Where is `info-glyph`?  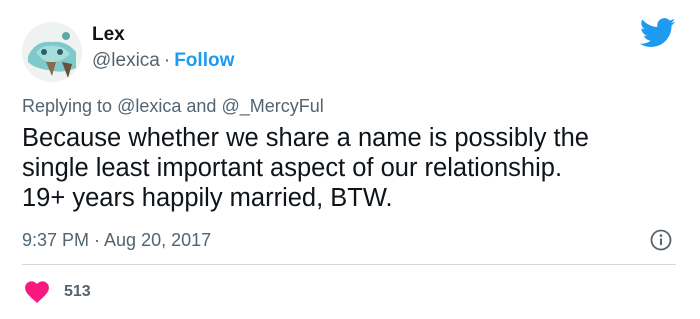
info-glyph is located at coordinates (661, 240).